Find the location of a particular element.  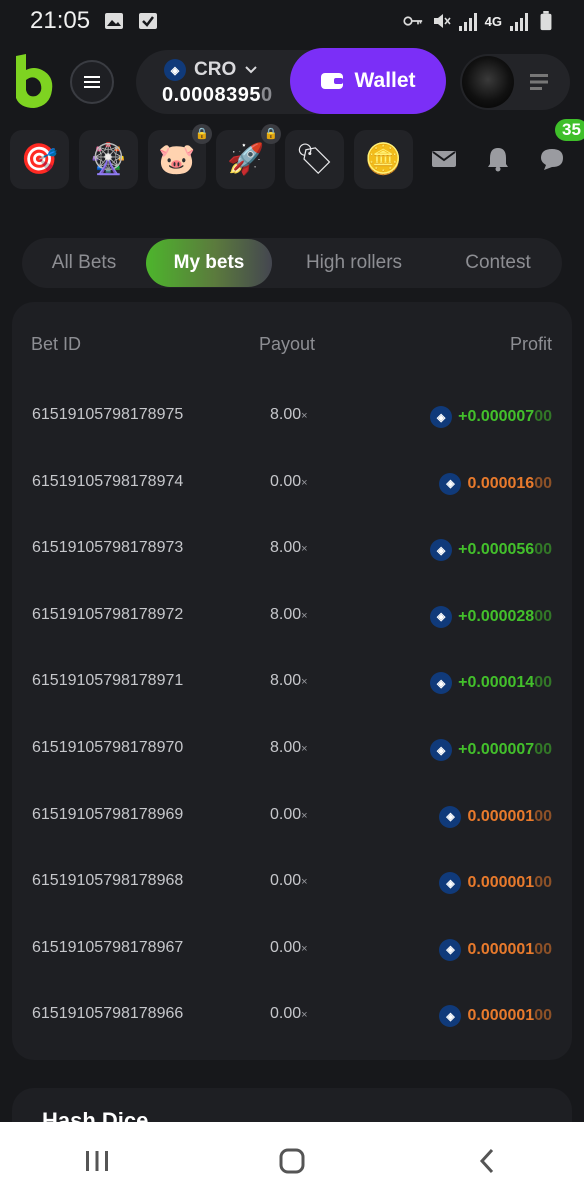

table-row: 61519105798178970 8.00× ◈ +0.00000700 is located at coordinates (292, 751).